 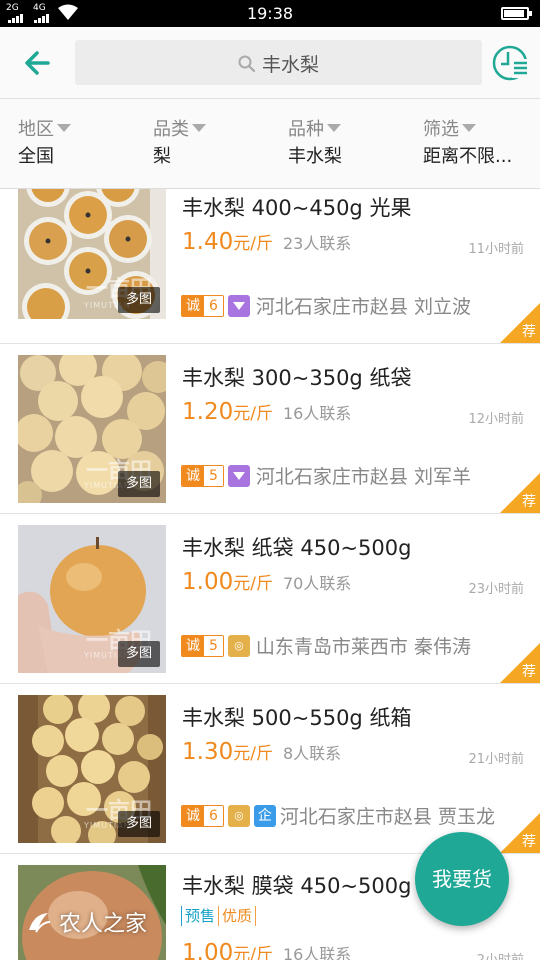 What do you see at coordinates (363, 477) in the screenshot?
I see `seller-location: 河北石家庄市赵县 刘军羊` at bounding box center [363, 477].